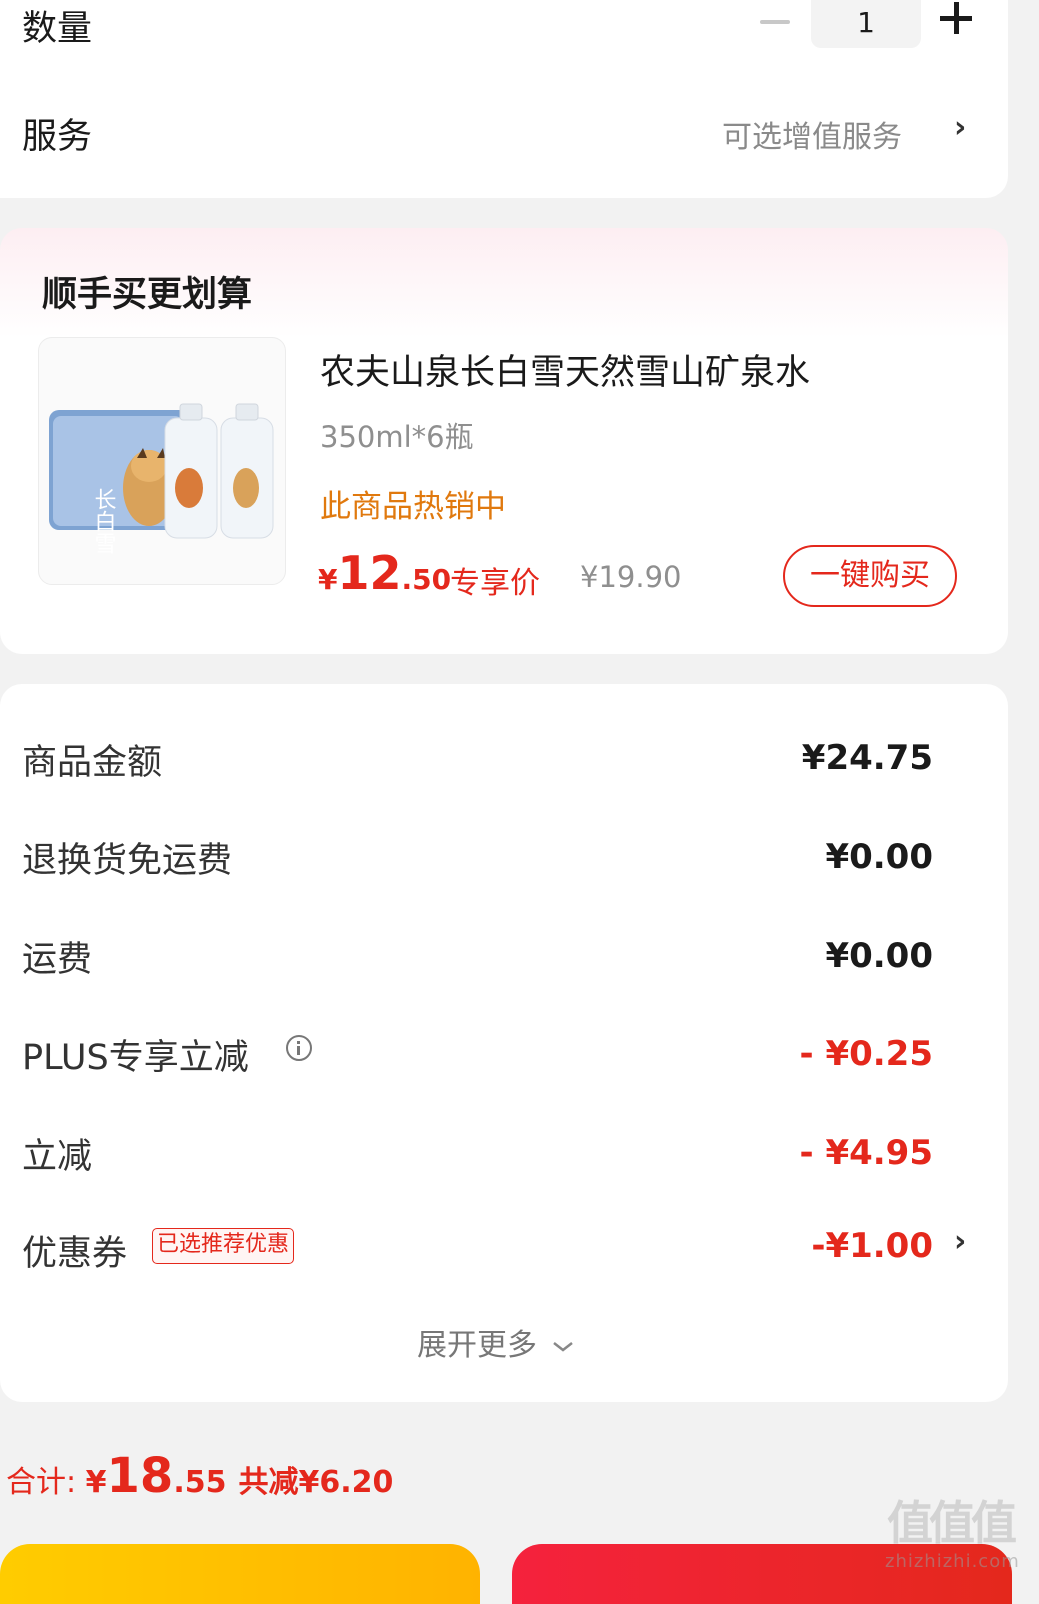  Describe the element at coordinates (631, 577) in the screenshot. I see `original-price: ¥19.90` at that location.